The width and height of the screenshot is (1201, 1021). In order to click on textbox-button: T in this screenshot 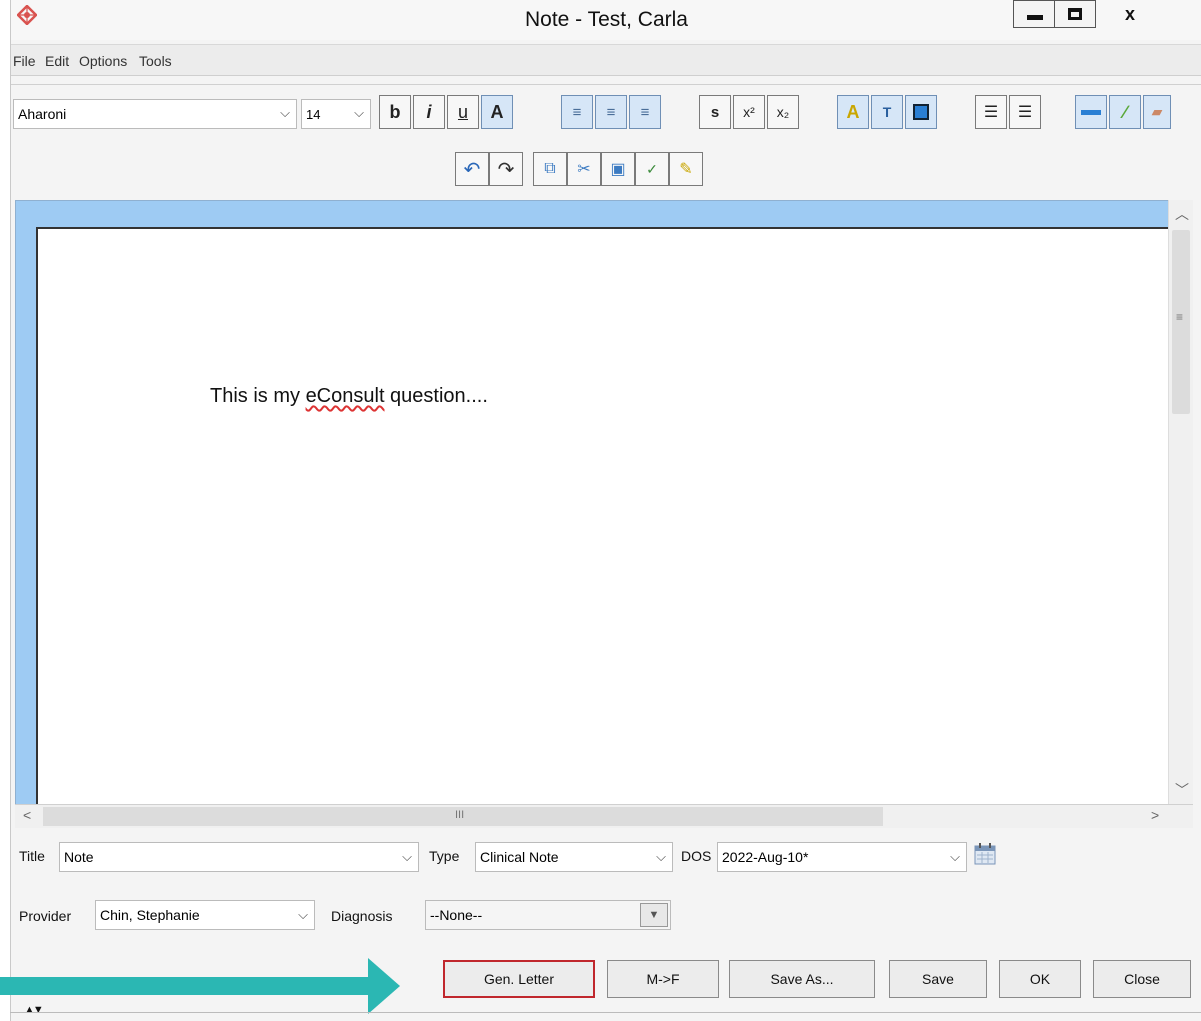, I will do `click(887, 112)`.